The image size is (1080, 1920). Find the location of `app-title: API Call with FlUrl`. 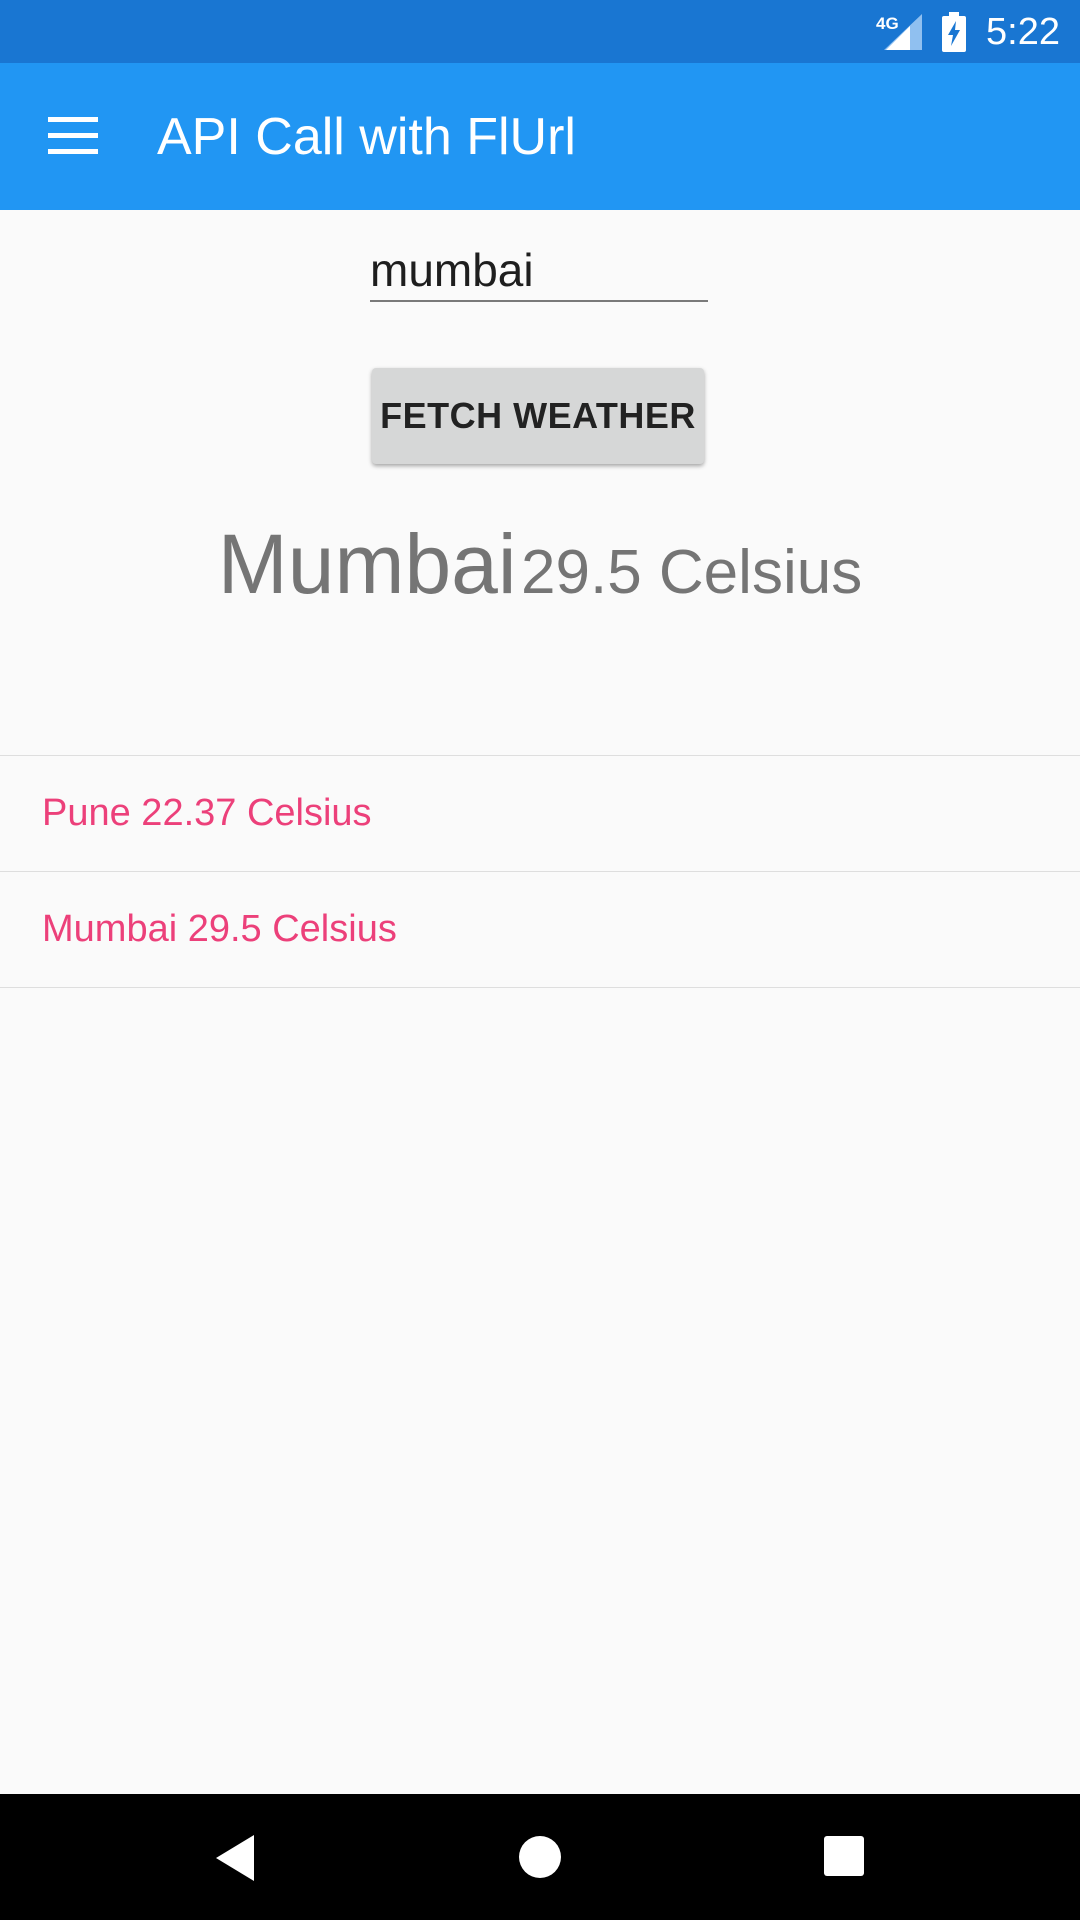

app-title: API Call with FlUrl is located at coordinates (366, 137).